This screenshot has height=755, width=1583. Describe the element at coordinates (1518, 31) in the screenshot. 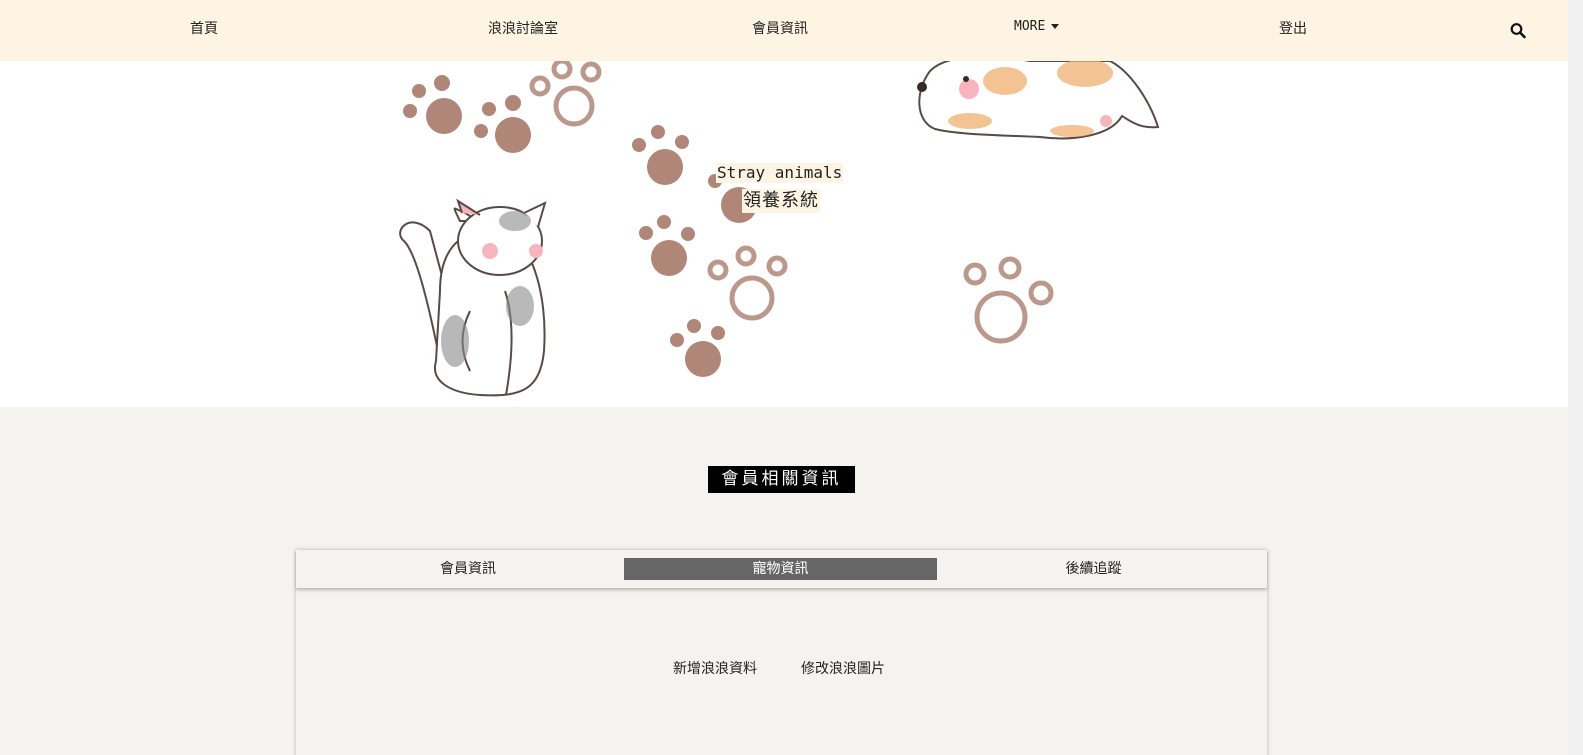

I see `search-icon` at that location.